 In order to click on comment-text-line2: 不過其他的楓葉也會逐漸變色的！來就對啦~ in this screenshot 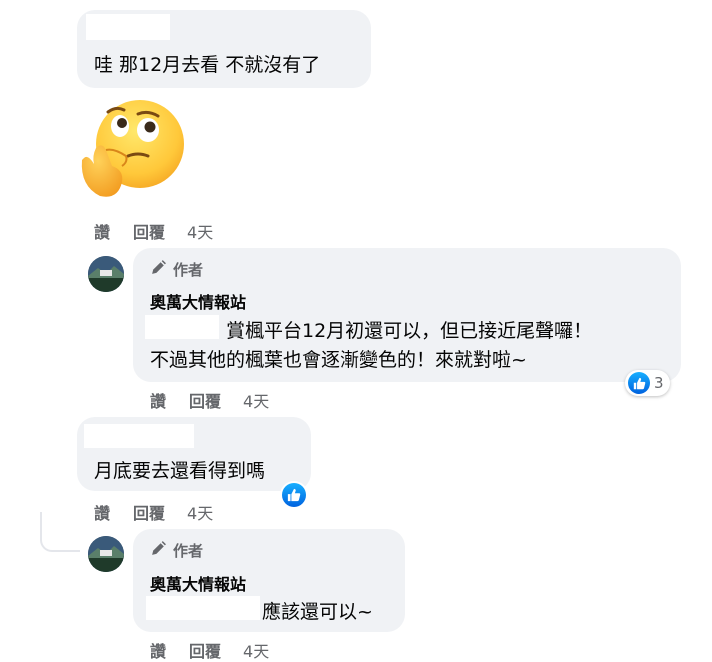, I will do `click(338, 360)`.